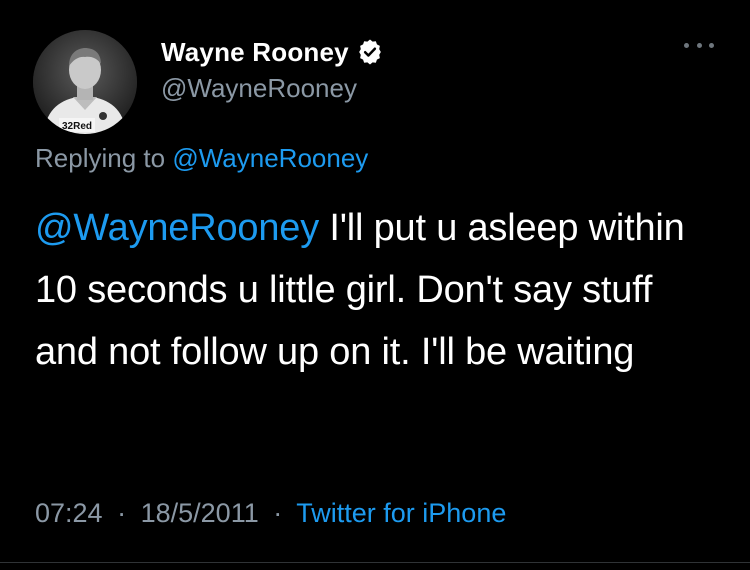 Image resolution: width=750 pixels, height=570 pixels. What do you see at coordinates (200, 513) in the screenshot?
I see `tweet-date: 18/5/2011` at bounding box center [200, 513].